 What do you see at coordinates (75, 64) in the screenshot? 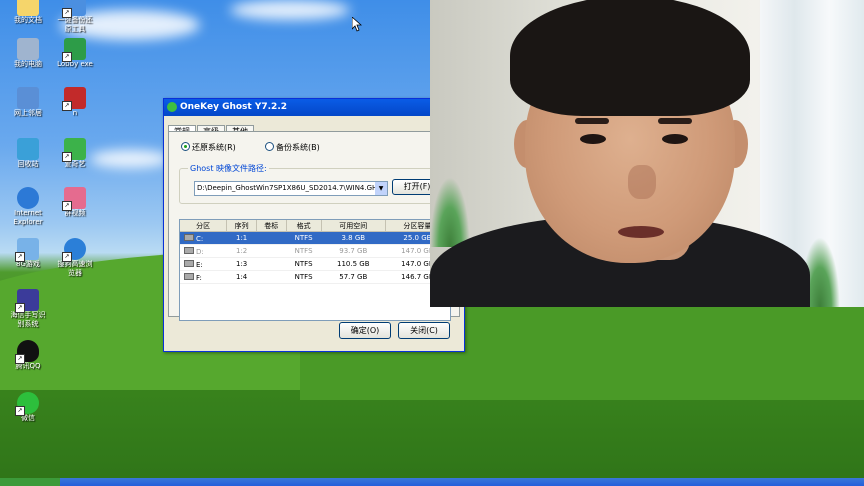
I see `icon-label: Lobby exe` at bounding box center [75, 64].